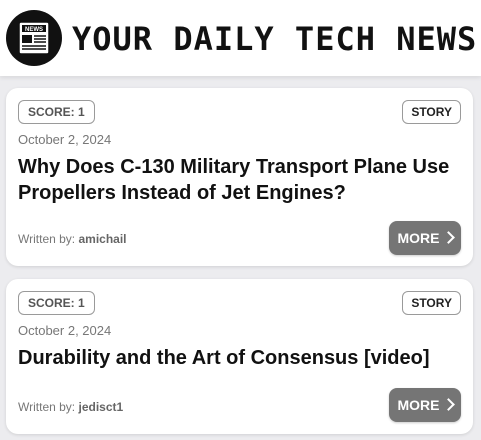 This screenshot has height=440, width=481. Describe the element at coordinates (34, 30) in the screenshot. I see `logo-text: NEWS` at that location.